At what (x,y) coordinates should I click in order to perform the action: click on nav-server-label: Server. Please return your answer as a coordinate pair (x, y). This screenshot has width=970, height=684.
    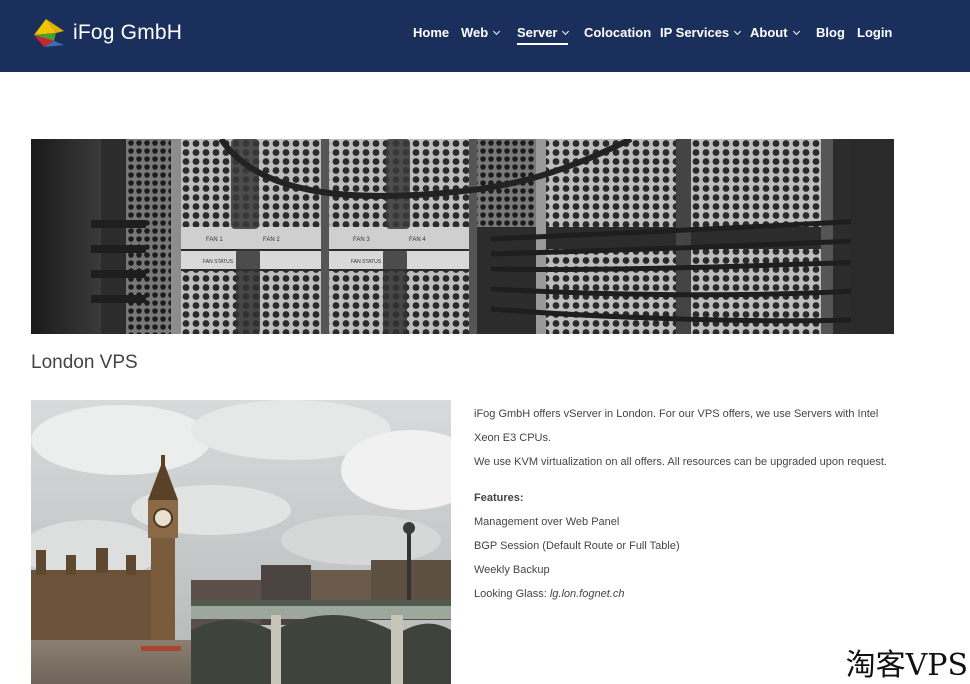
    Looking at the image, I should click on (537, 32).